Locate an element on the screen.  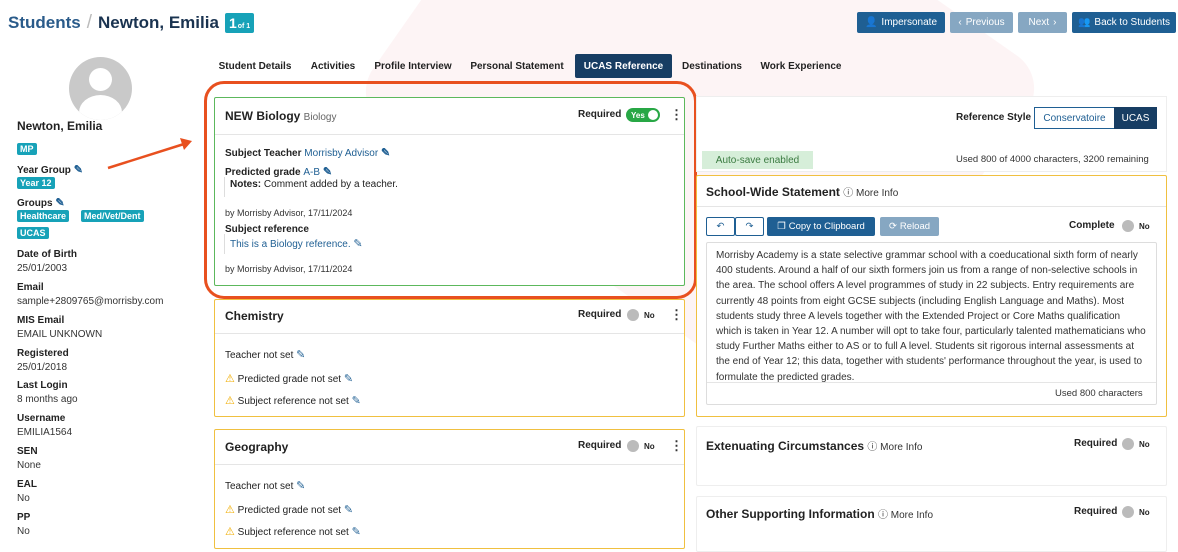
student-name: Newton, Emilia is located at coordinates (60, 126).